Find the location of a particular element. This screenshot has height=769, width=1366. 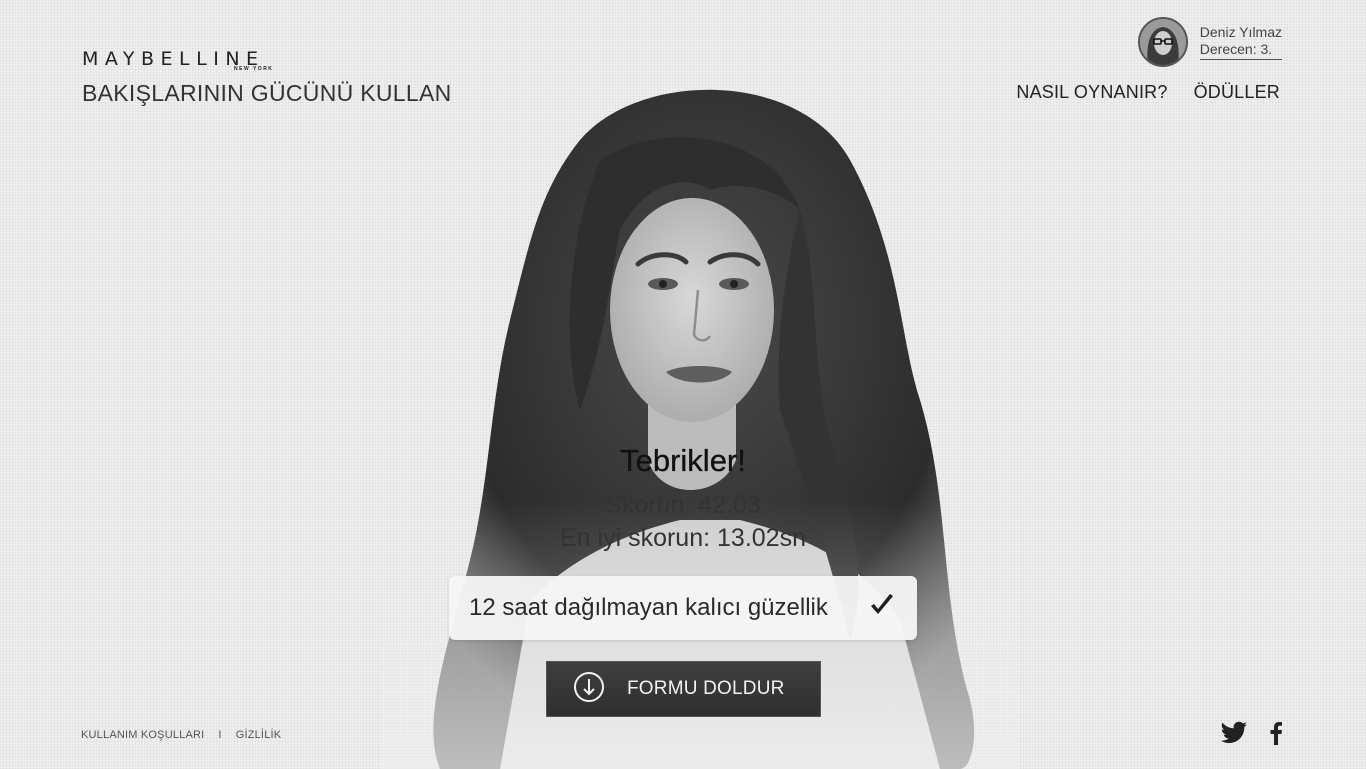

result-score: Skorun: 42.03 is located at coordinates (683, 505).